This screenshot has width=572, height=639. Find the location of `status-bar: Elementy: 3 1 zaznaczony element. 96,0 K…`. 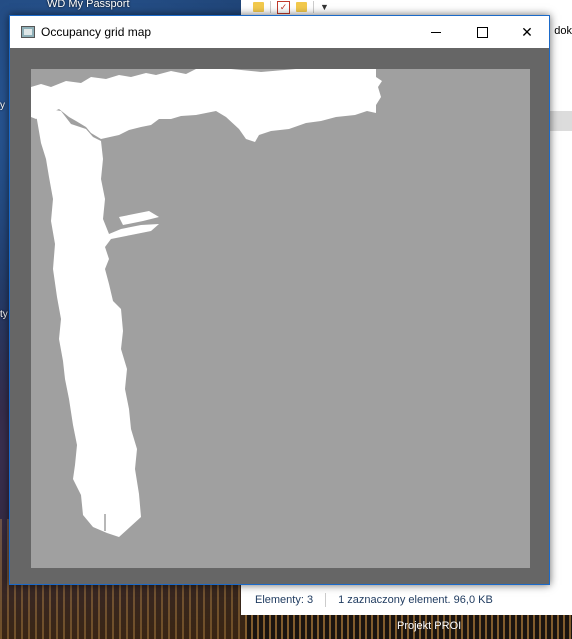

status-bar: Elementy: 3 1 zaznaczony element. 96,0 K… is located at coordinates (406, 600).